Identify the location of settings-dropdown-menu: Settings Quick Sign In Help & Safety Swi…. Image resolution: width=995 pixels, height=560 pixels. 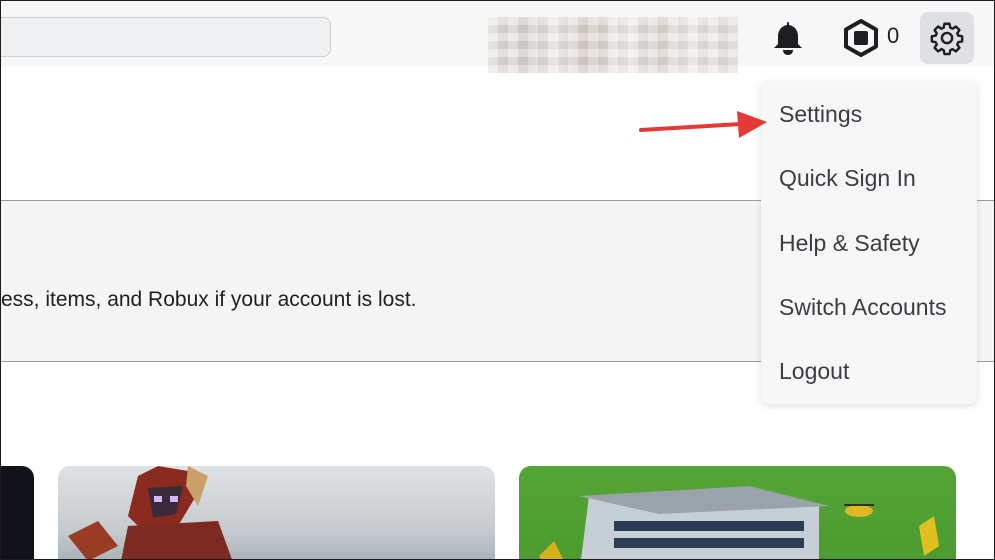
(869, 242).